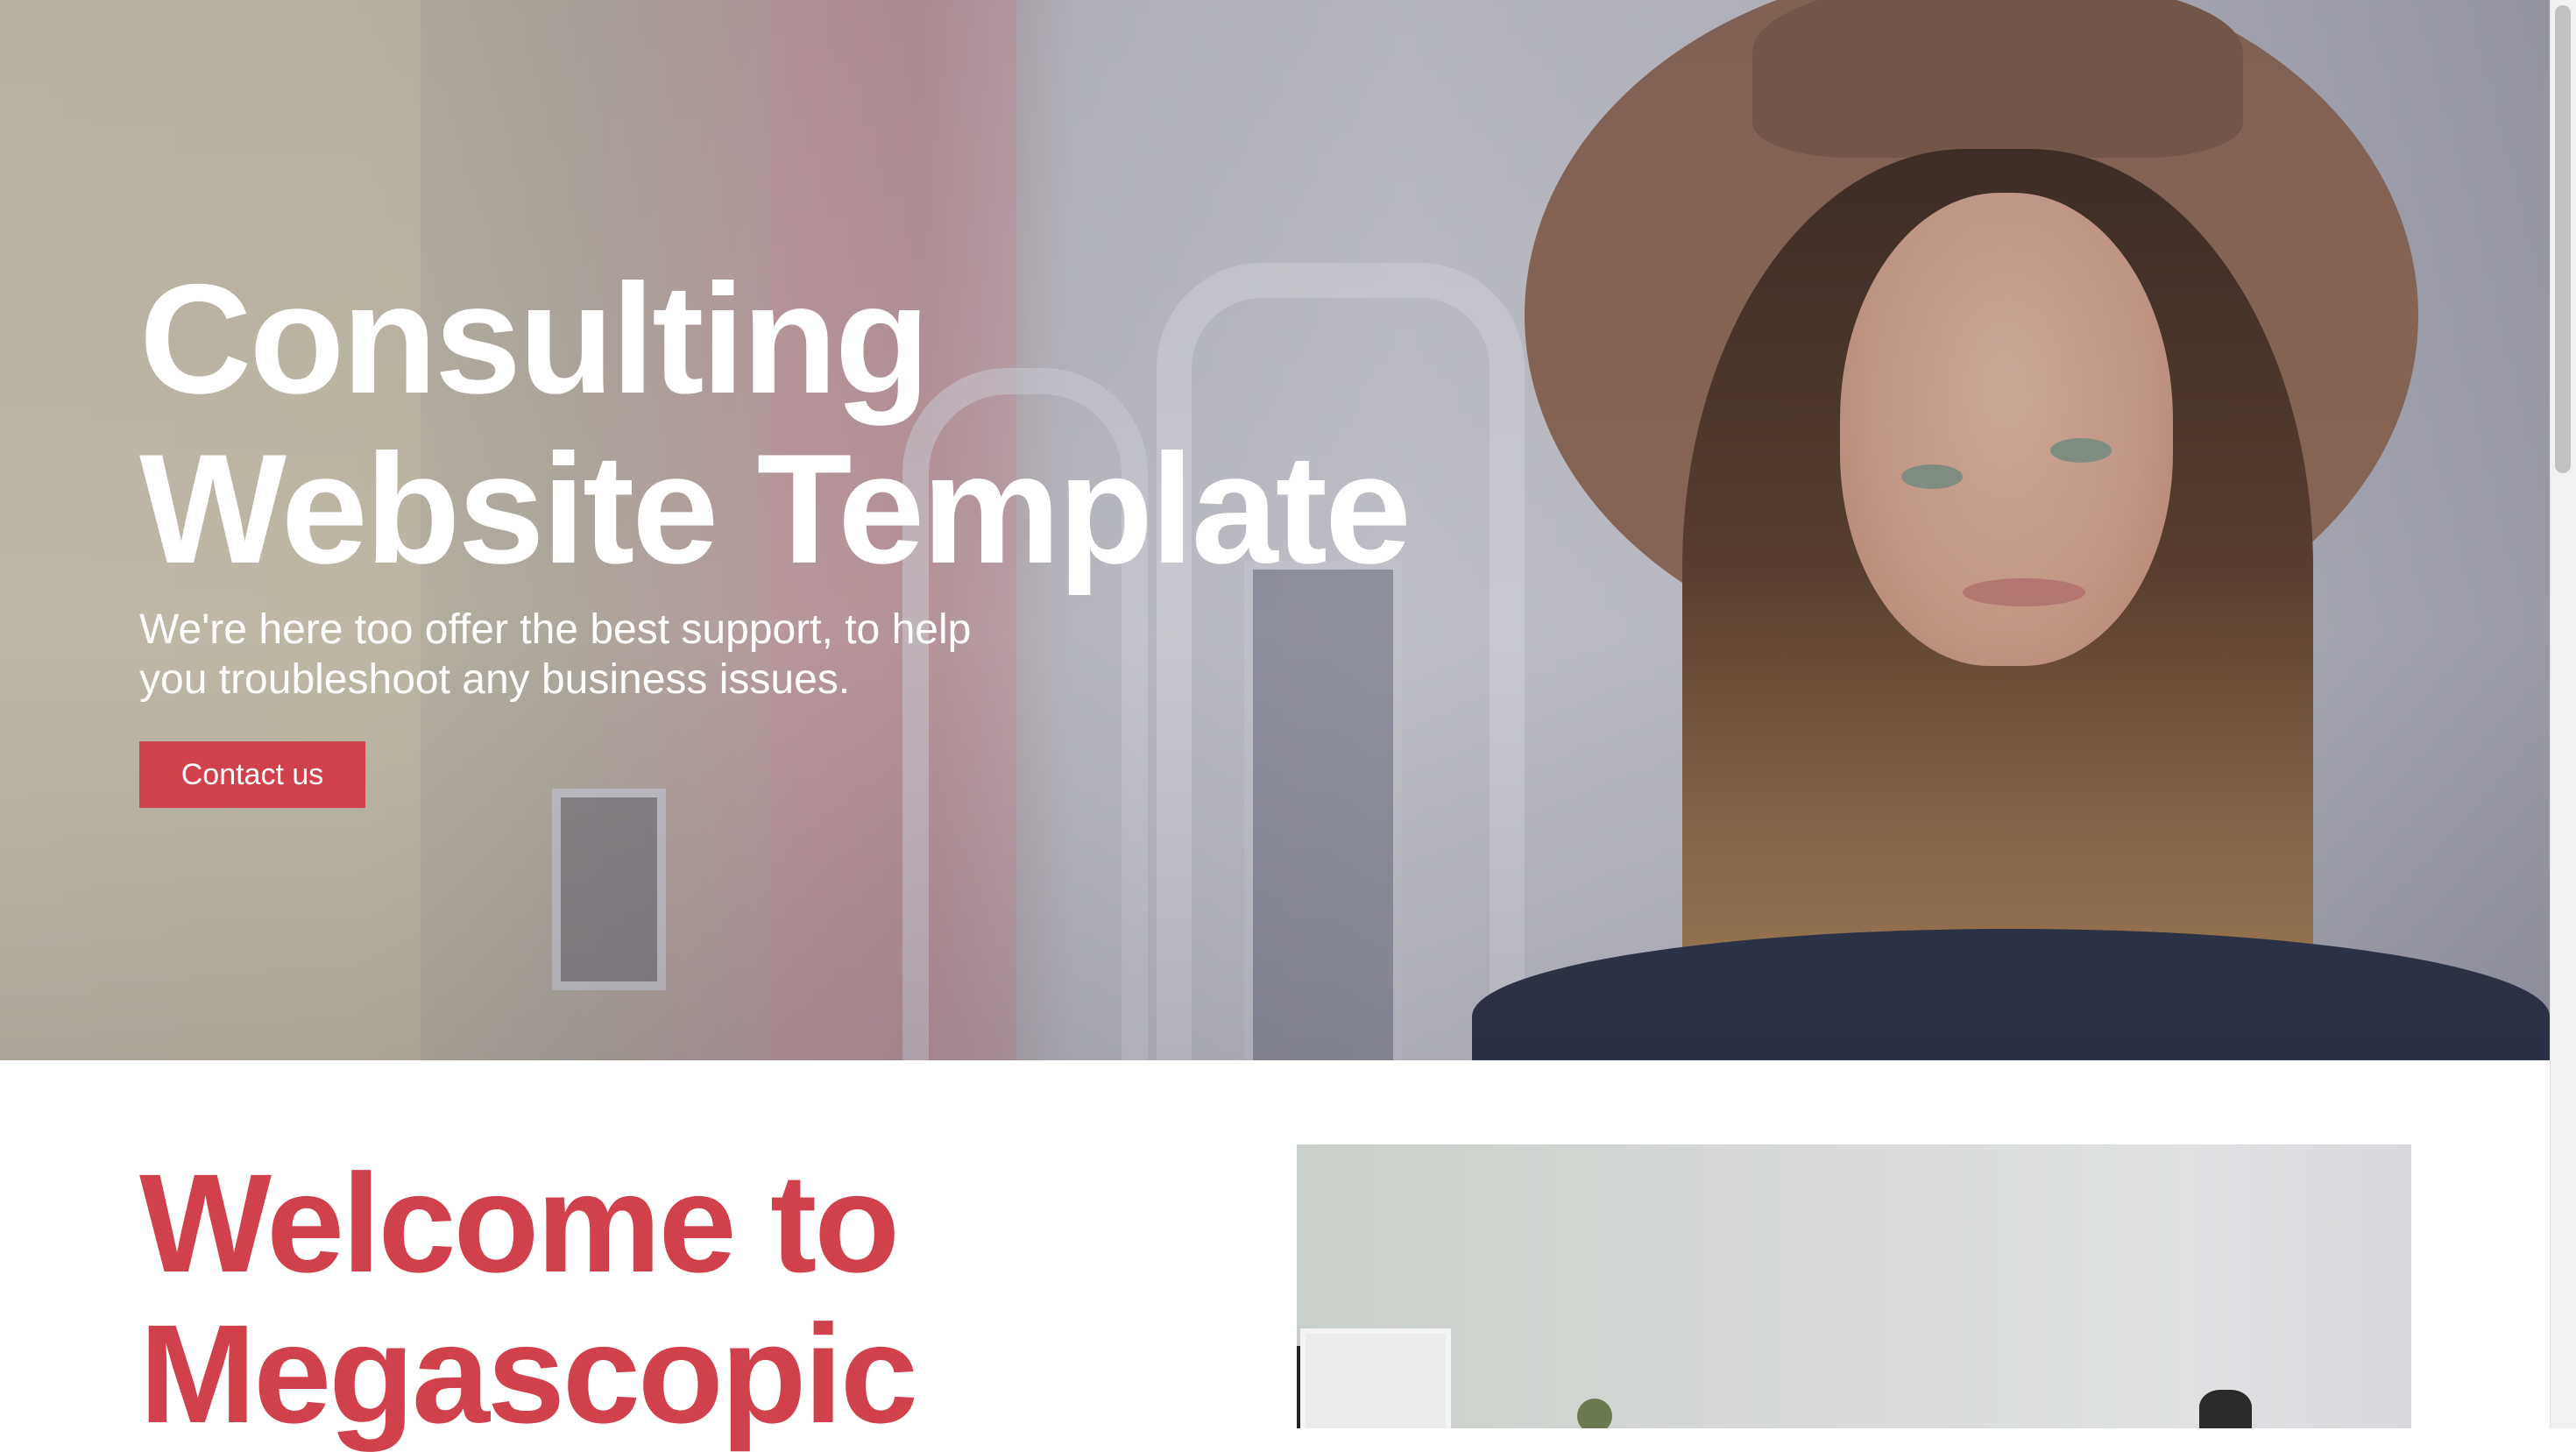 This screenshot has width=2576, height=1452. I want to click on welcome-heading: Welcome to Megascopic, so click(528, 1298).